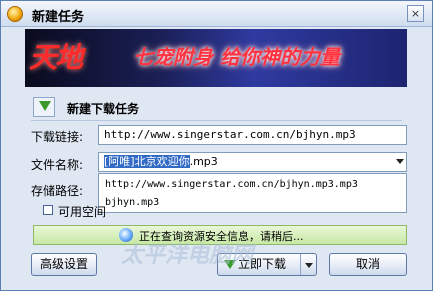 This screenshot has height=291, width=433. Describe the element at coordinates (132, 202) in the screenshot. I see `dropdown-option: bjhyn.mp3` at that location.